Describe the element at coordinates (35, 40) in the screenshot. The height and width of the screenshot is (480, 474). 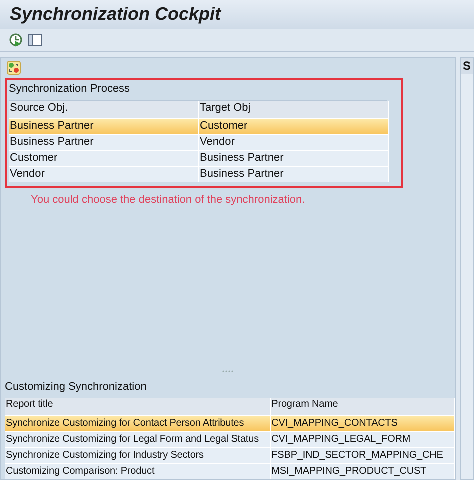
I see `layout-icon` at that location.